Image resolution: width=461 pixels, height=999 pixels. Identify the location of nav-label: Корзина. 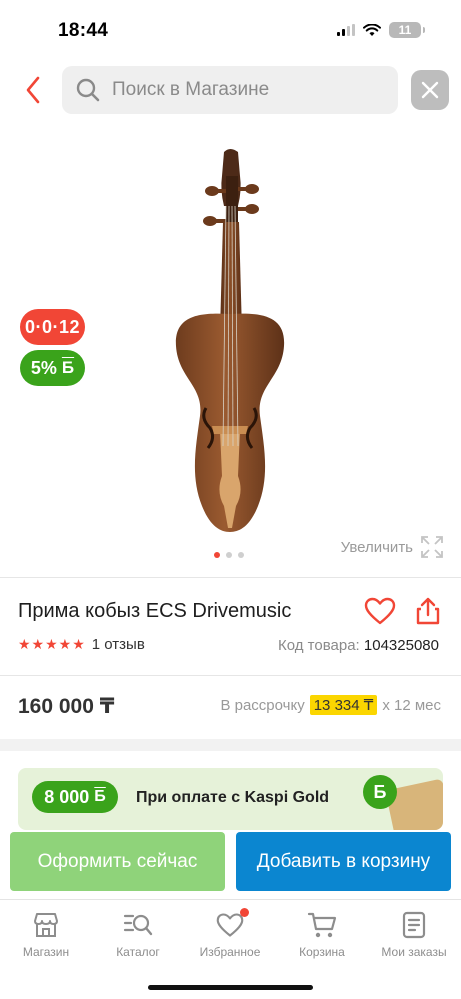
(322, 952).